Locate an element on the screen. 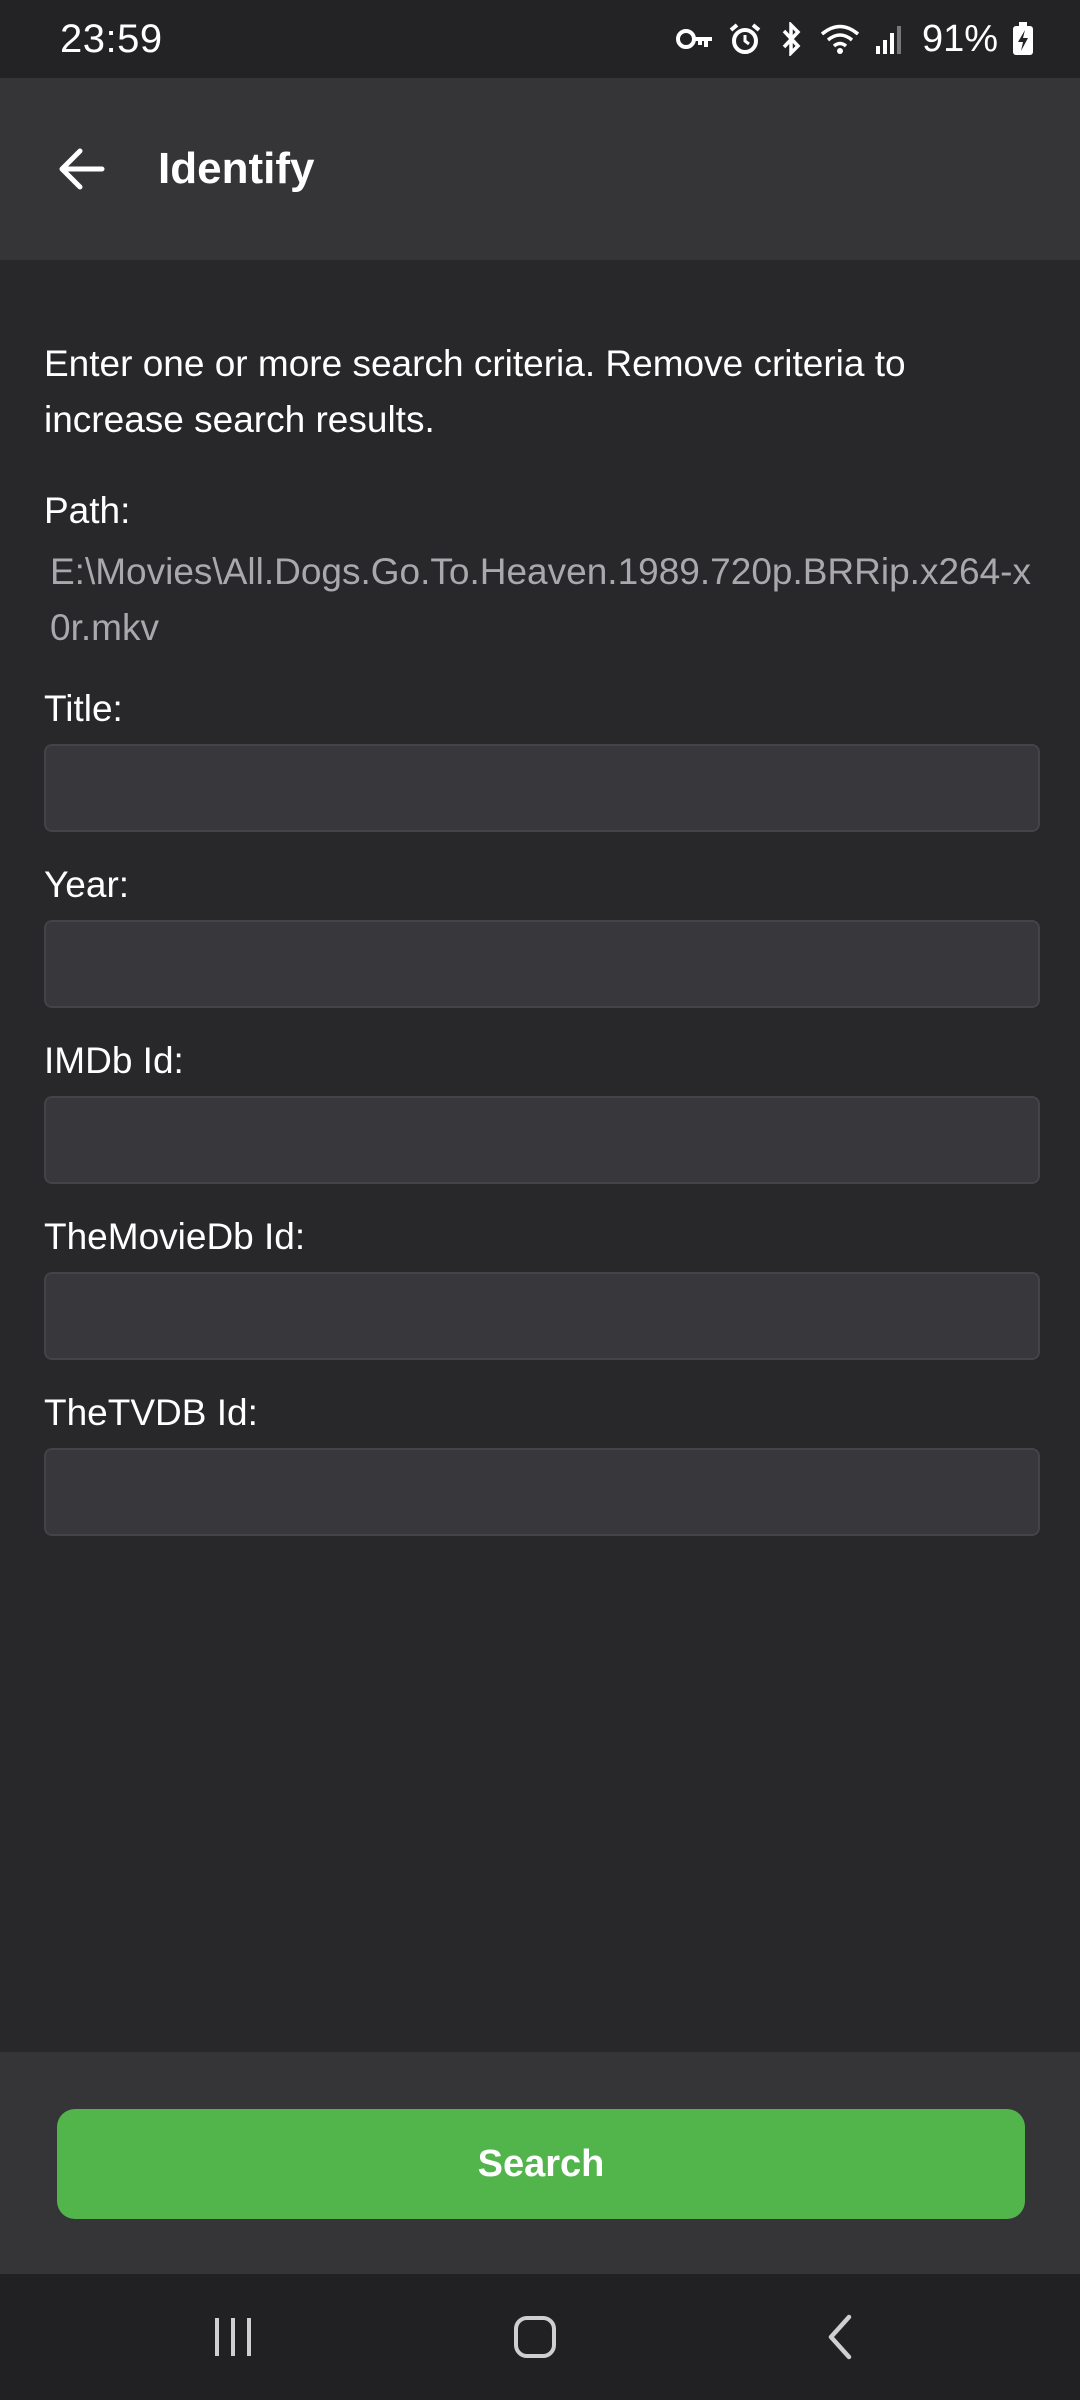 The image size is (1080, 2400). tvdb-field-group: TheTVDB Id: is located at coordinates (542, 1463).